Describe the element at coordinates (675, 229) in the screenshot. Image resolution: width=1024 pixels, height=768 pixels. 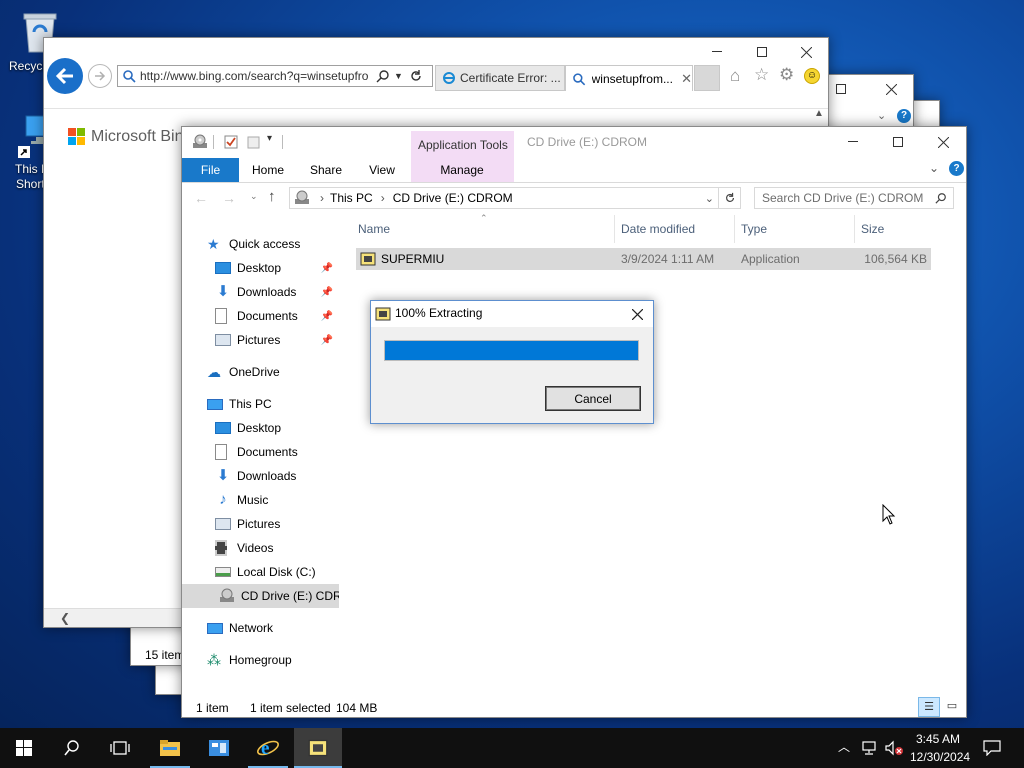
I see `column-header-date: Date modified` at that location.